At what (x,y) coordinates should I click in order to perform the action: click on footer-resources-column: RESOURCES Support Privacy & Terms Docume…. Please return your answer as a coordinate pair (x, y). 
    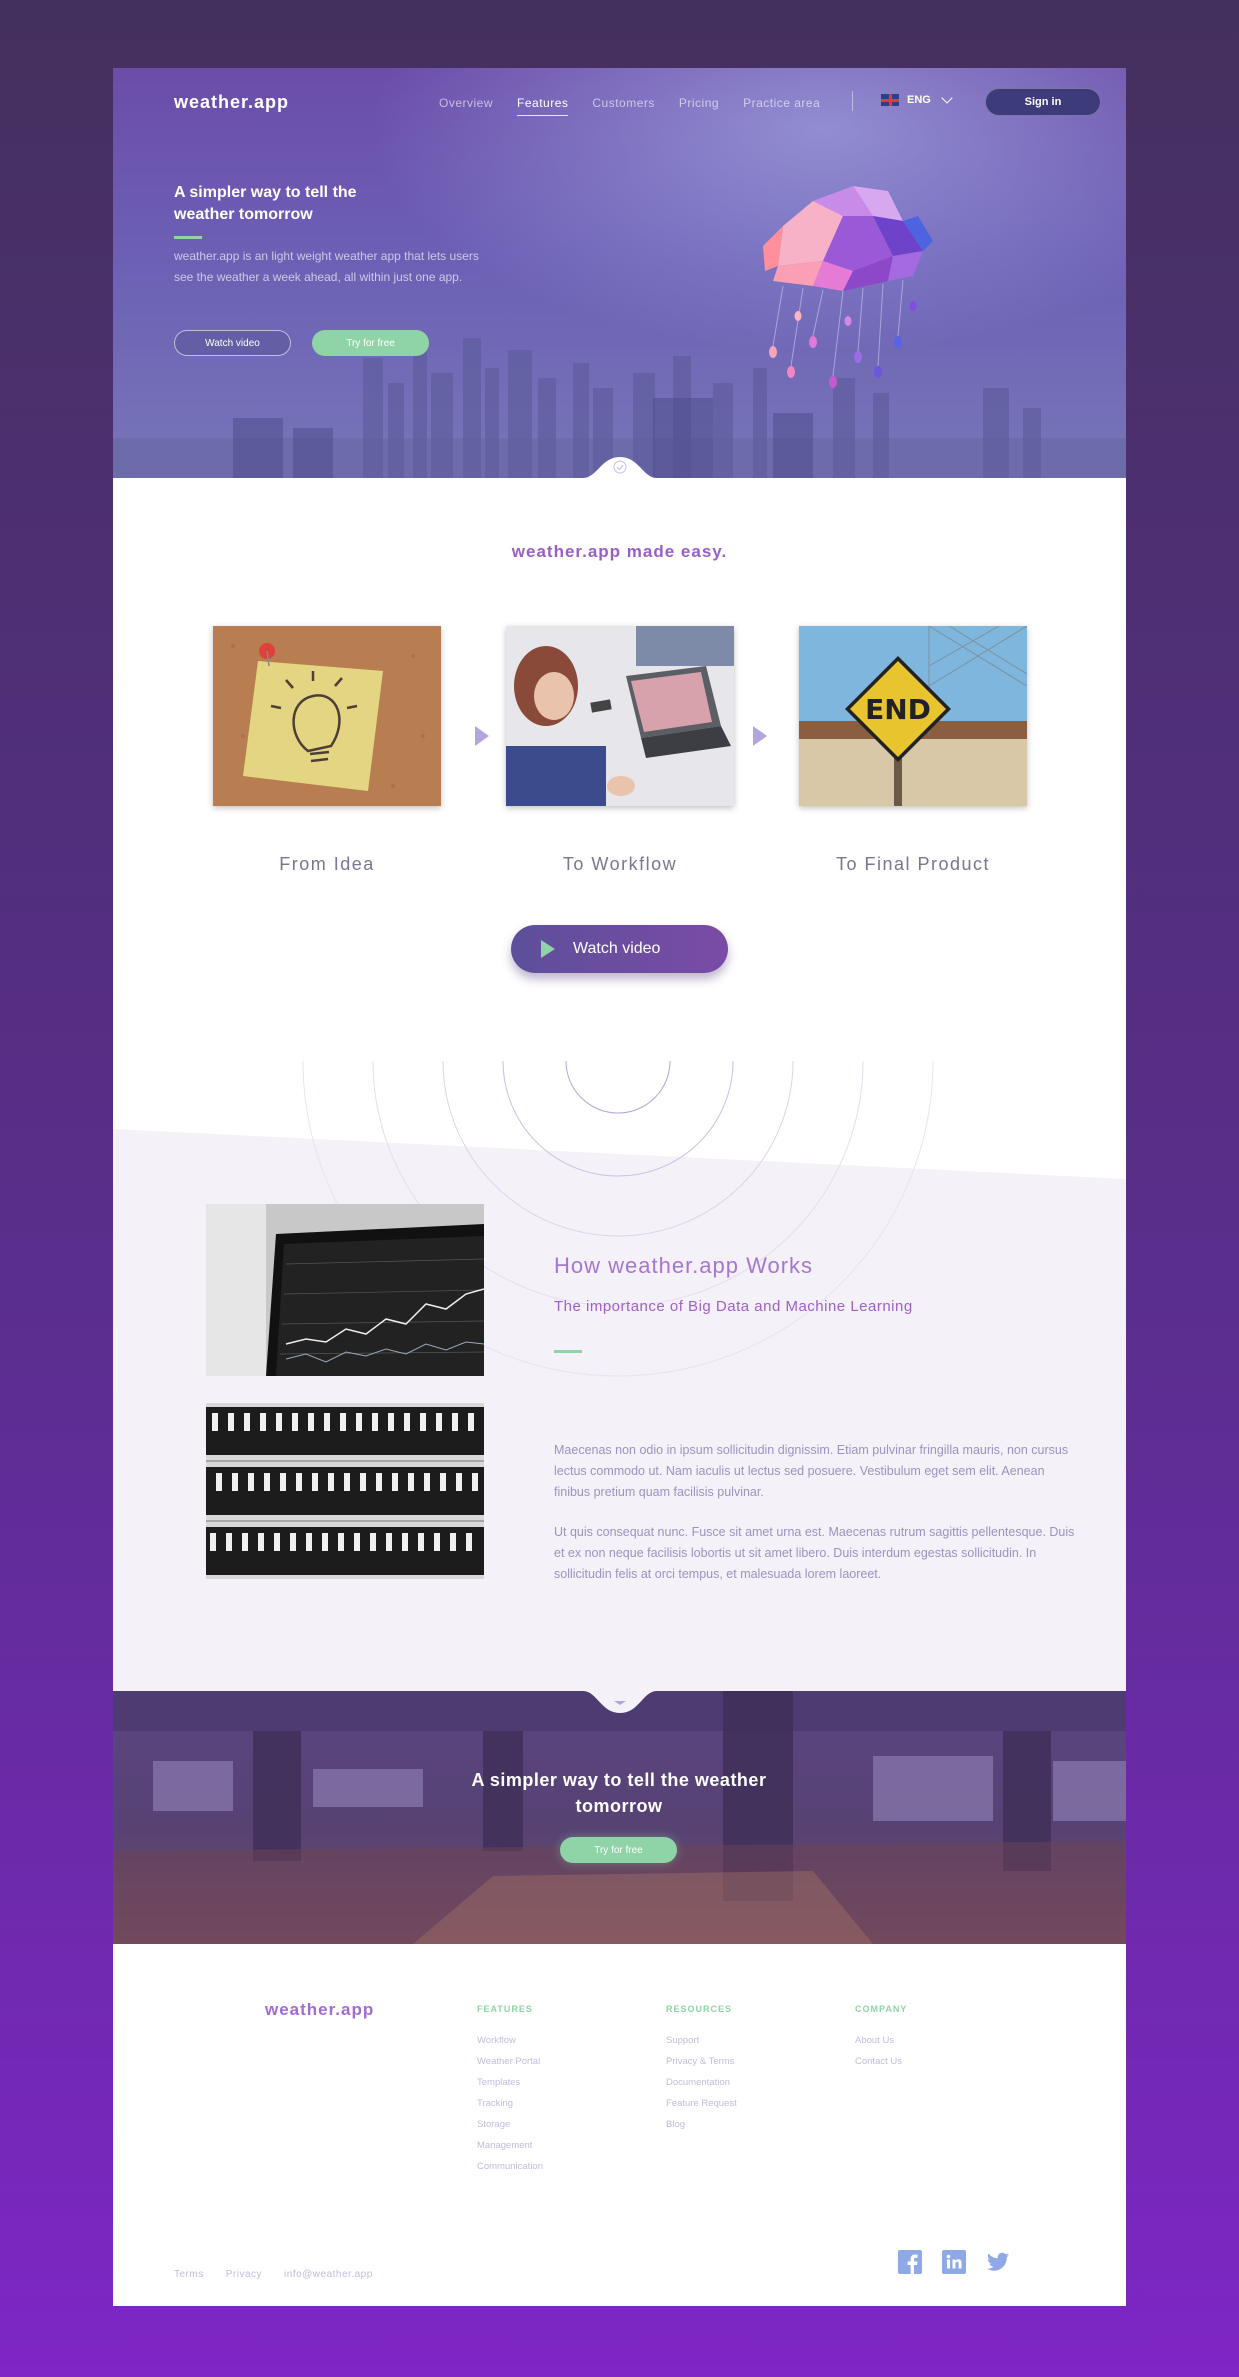
    Looking at the image, I should click on (701, 2069).